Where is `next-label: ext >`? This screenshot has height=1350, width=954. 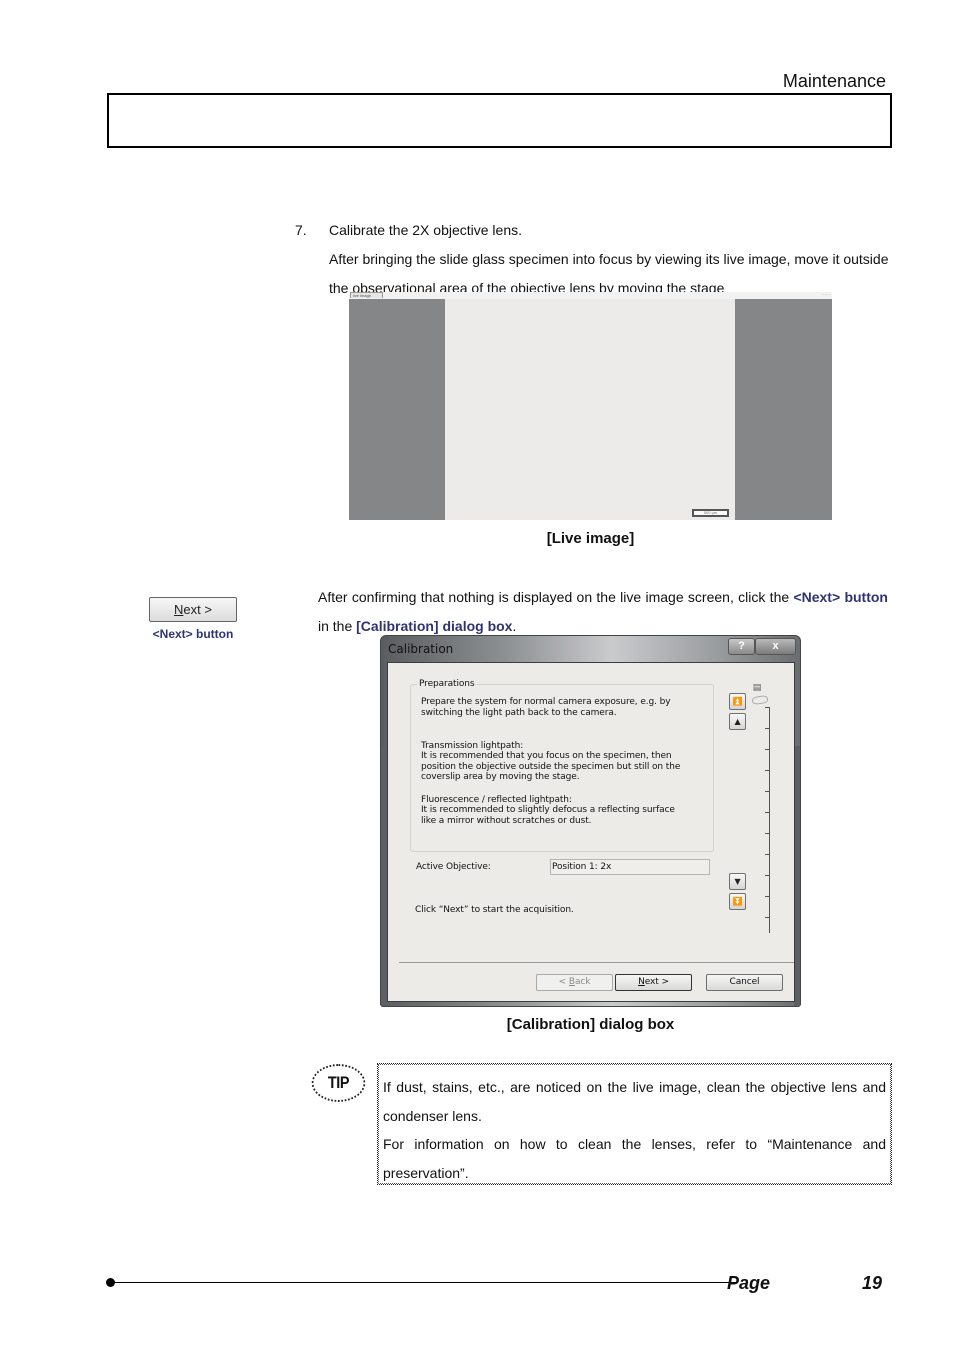 next-label: ext > is located at coordinates (656, 982).